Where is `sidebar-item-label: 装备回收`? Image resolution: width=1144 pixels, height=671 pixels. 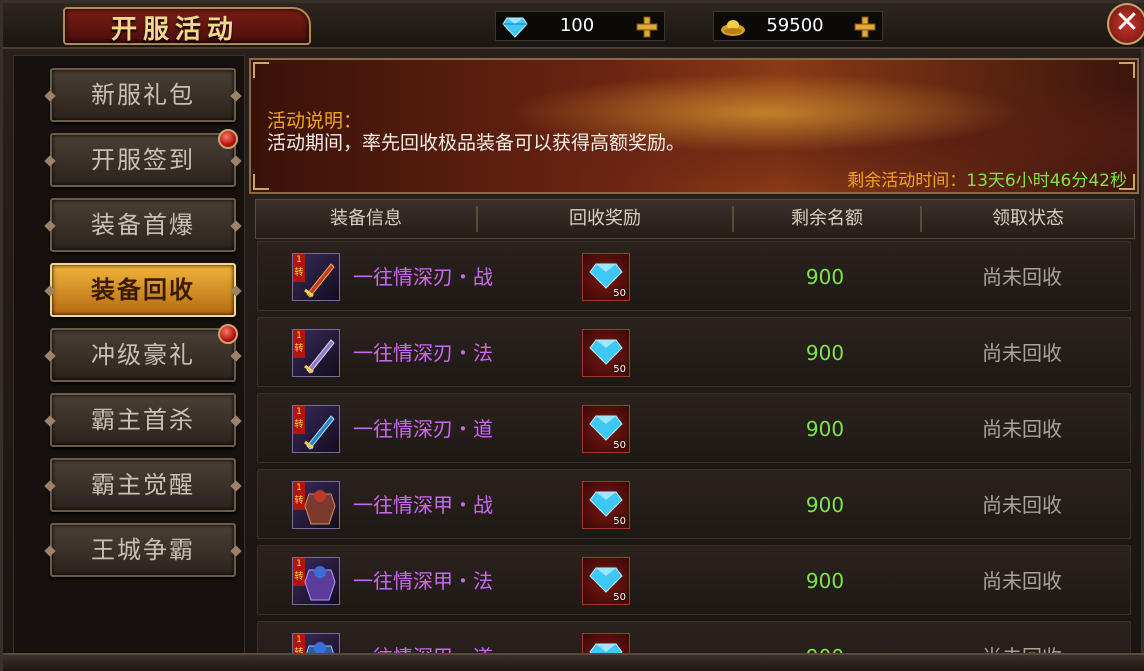 sidebar-item-label: 装备回收 is located at coordinates (143, 290).